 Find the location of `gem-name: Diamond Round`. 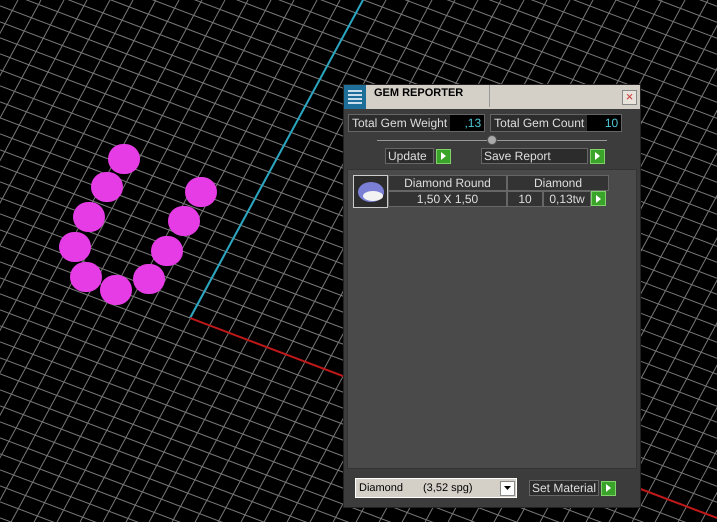

gem-name: Diamond Round is located at coordinates (447, 183).